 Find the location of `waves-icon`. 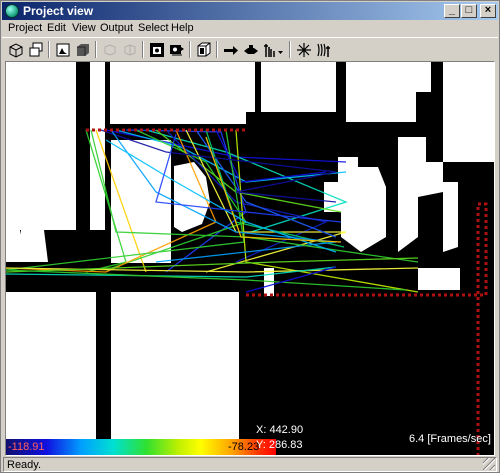

waves-icon is located at coordinates (324, 49).